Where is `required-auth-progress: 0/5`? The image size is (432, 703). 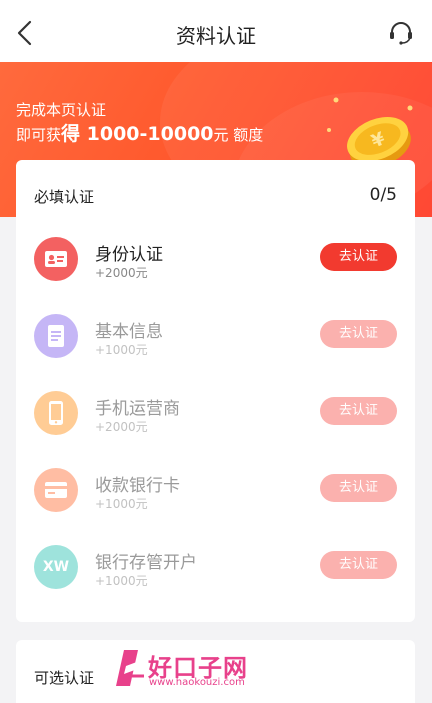
required-auth-progress: 0/5 is located at coordinates (383, 195).